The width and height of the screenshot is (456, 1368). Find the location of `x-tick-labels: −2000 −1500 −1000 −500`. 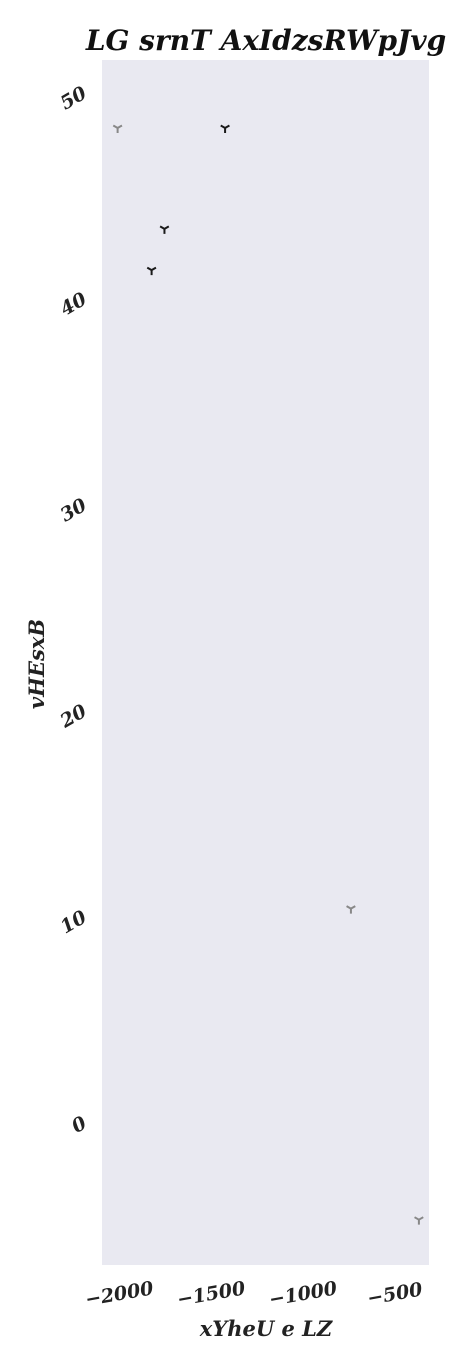

x-tick-labels: −2000 −1500 −1000 −500 is located at coordinates (254, 1294).